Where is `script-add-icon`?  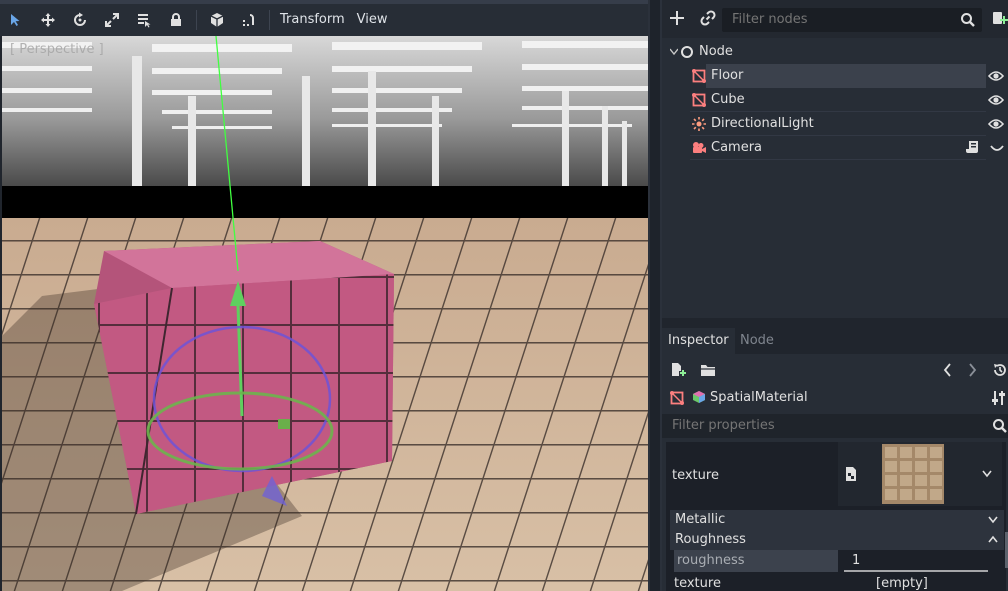 script-add-icon is located at coordinates (1000, 18).